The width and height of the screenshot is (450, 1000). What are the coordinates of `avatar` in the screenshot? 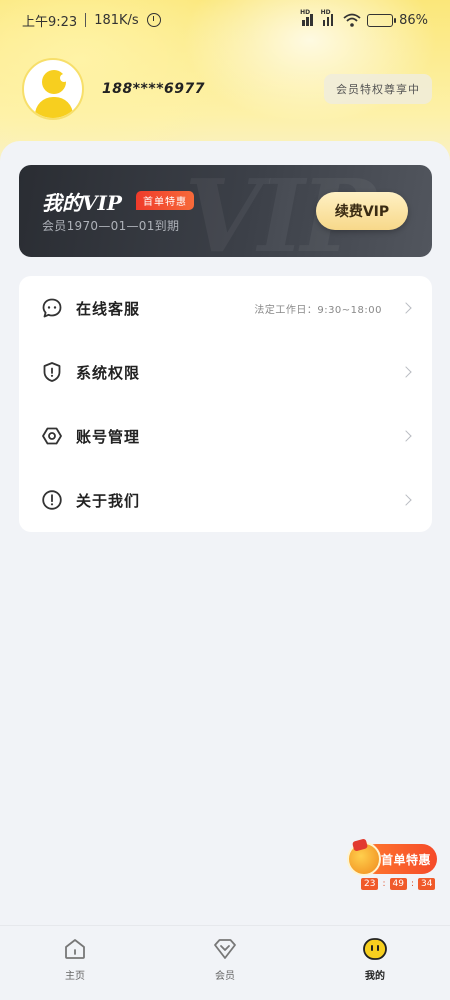 It's located at (53, 89).